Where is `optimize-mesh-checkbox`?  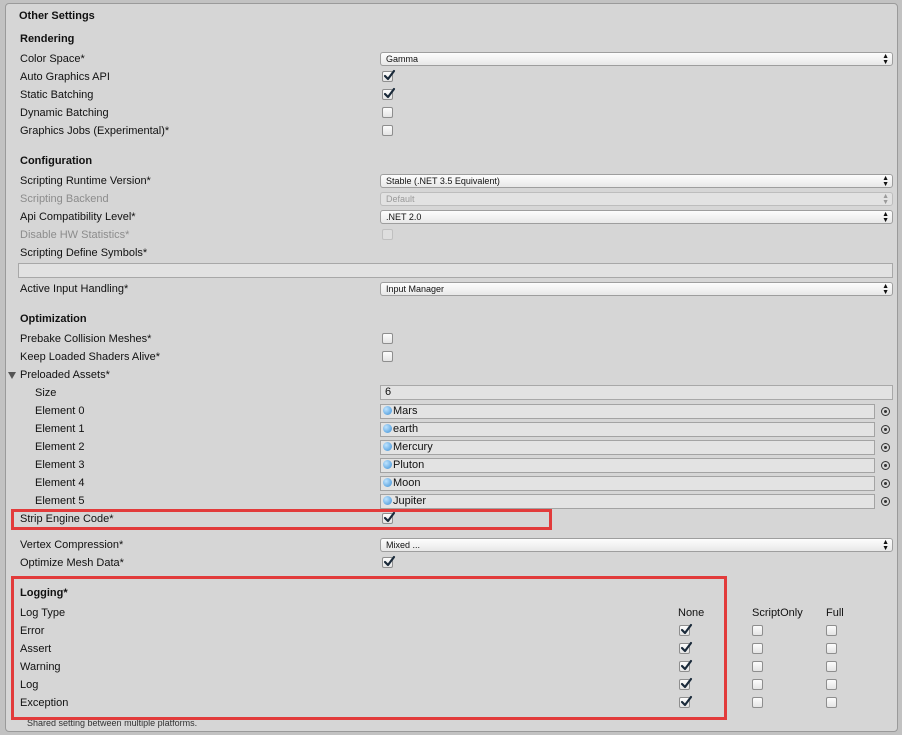 optimize-mesh-checkbox is located at coordinates (389, 561).